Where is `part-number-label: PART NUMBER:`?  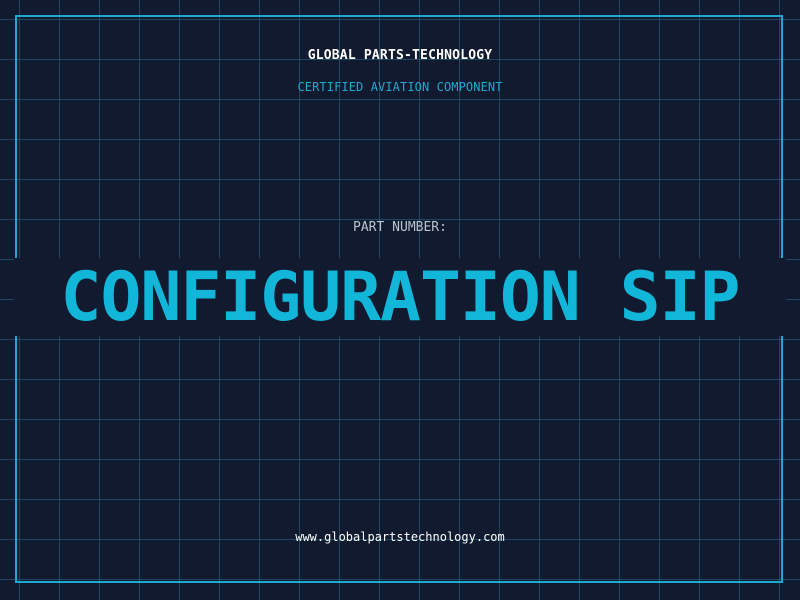
part-number-label: PART NUMBER: is located at coordinates (400, 227).